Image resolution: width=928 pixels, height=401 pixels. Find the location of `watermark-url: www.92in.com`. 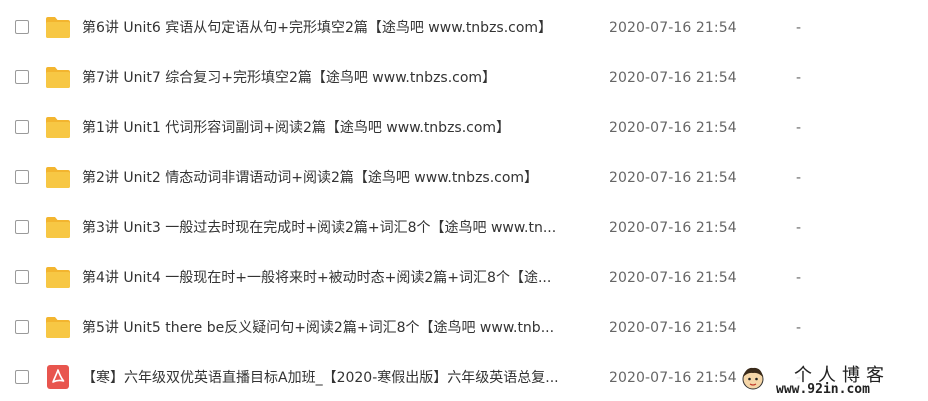

watermark-url: www.92in.com is located at coordinates (823, 389).